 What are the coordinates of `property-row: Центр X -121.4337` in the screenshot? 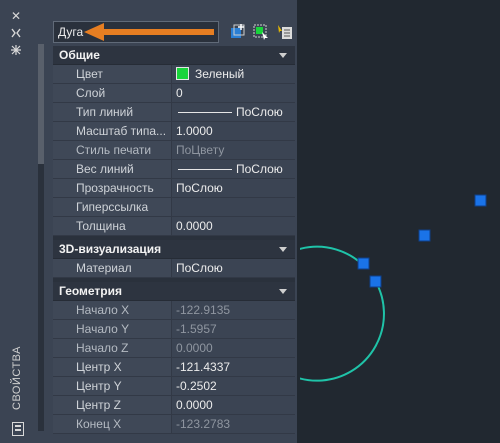 It's located at (174, 367).